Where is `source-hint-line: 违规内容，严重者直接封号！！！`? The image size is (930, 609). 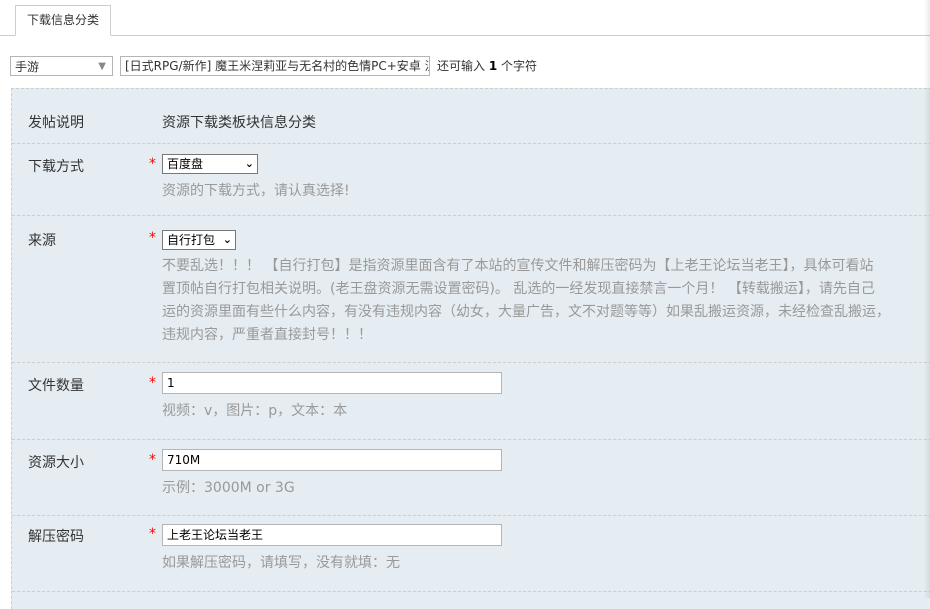
source-hint-line: 违规内容，严重者直接封号！！！ is located at coordinates (267, 335).